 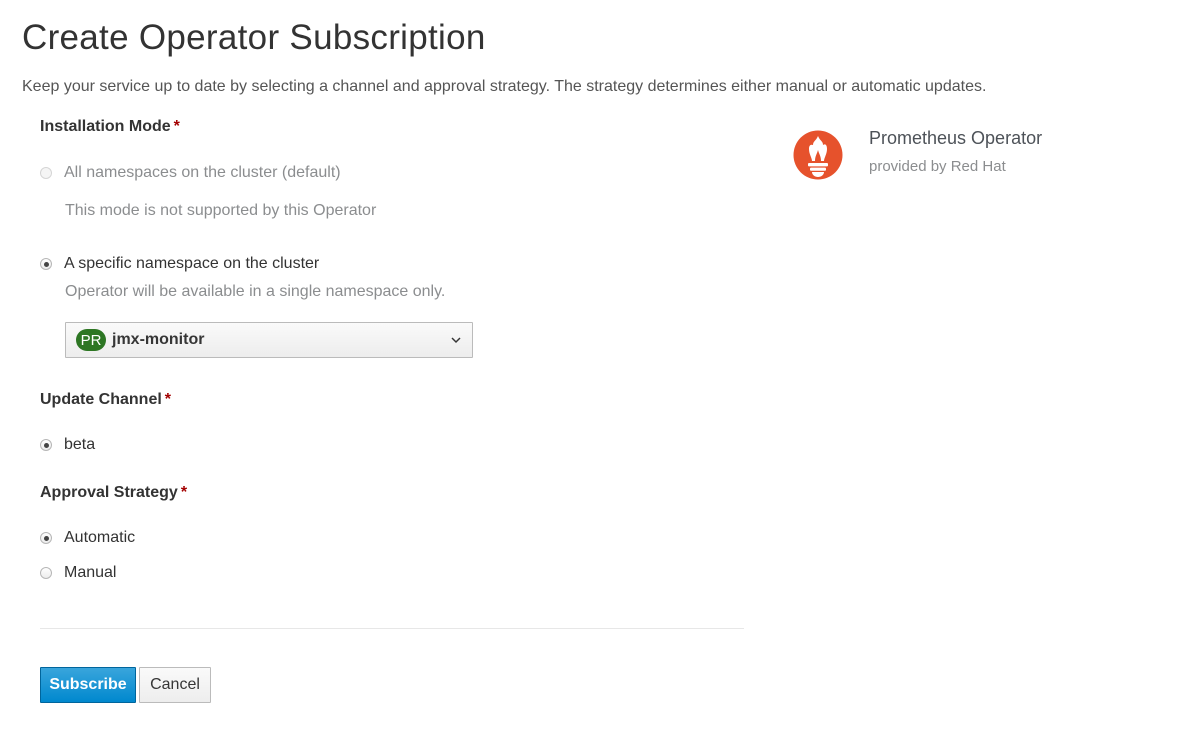 I want to click on radio-label-specific-namespace: A specific namespace on the cluster, so click(x=192, y=263).